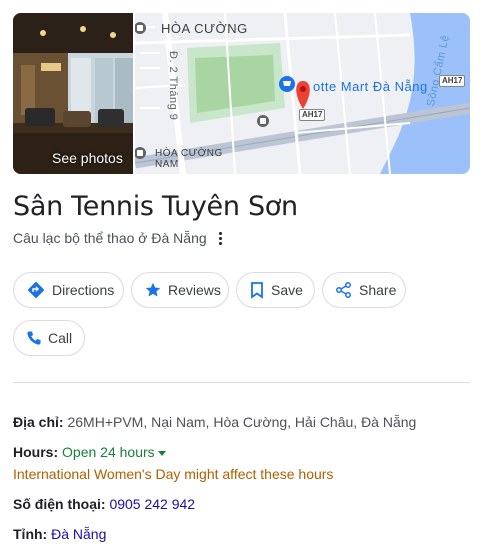  What do you see at coordinates (153, 289) in the screenshot?
I see `star-icon` at bounding box center [153, 289].